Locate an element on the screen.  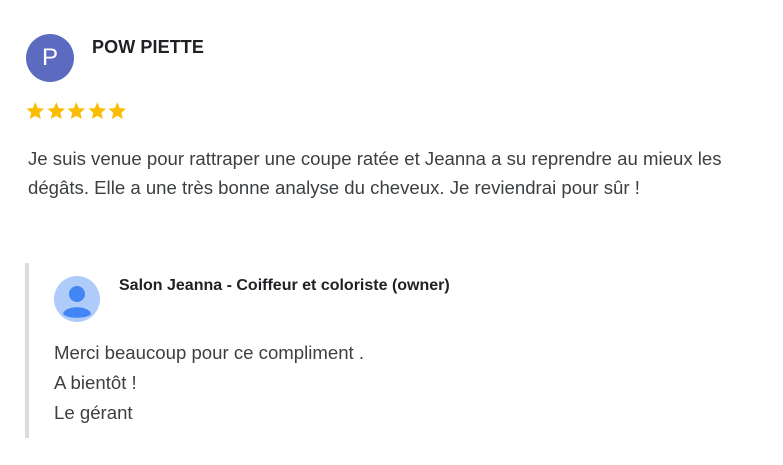
reply-line: A bientôt ! is located at coordinates (95, 382).